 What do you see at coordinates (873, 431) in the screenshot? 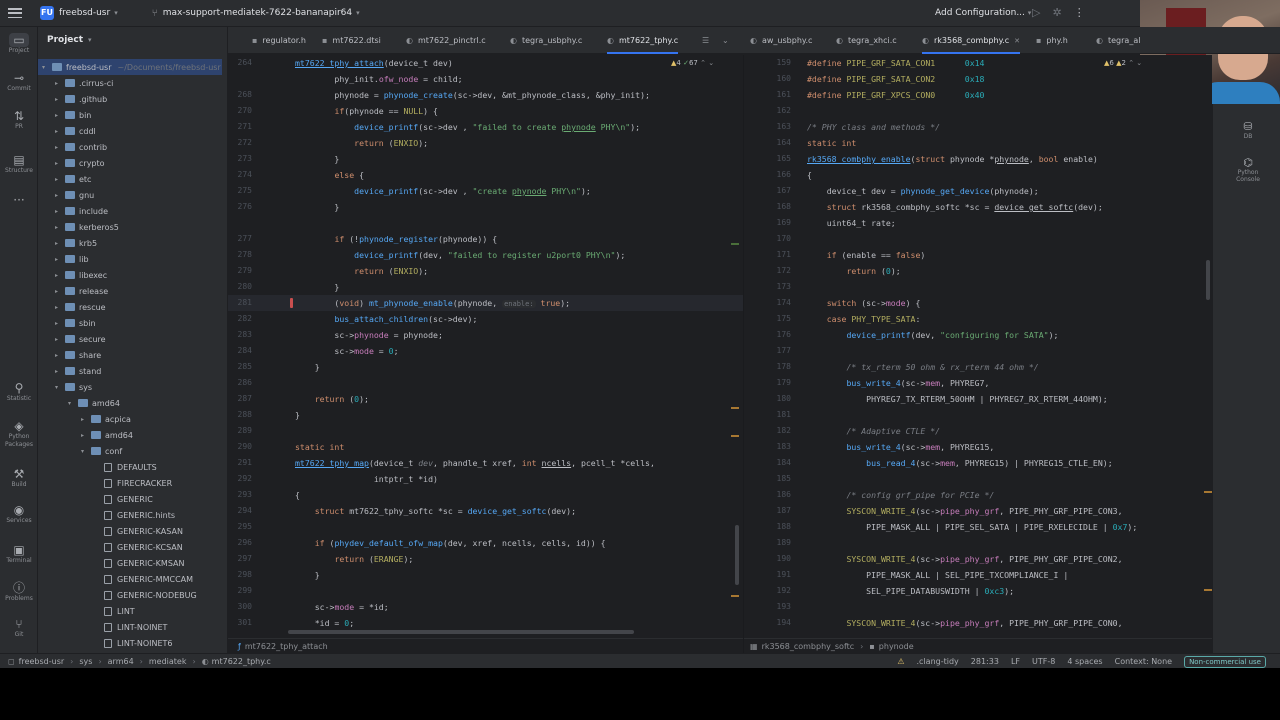
I see `code-line: /* Adaptive CTLE */` at bounding box center [873, 431].